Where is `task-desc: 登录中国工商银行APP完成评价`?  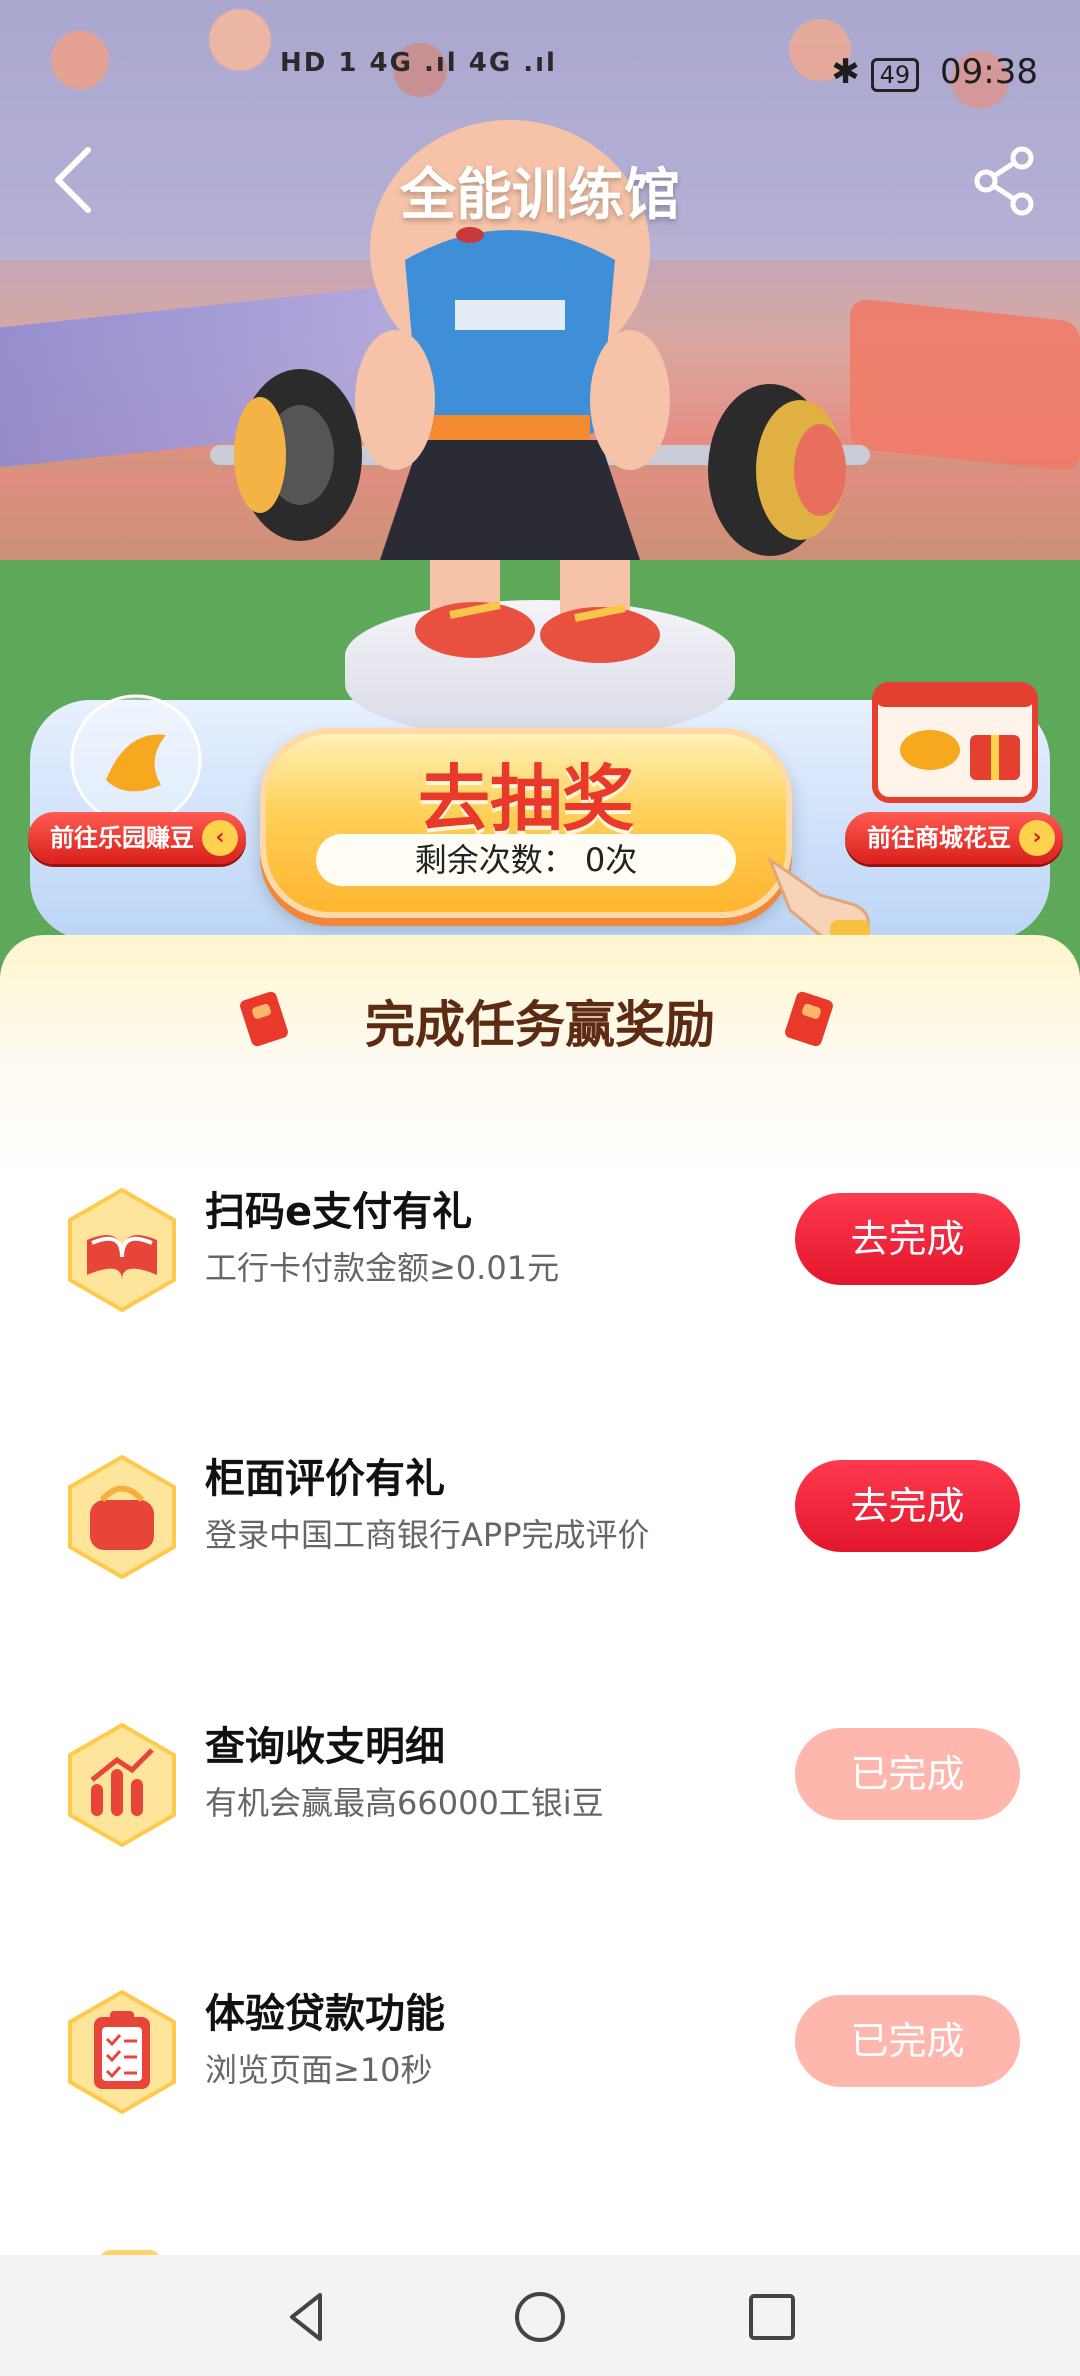 task-desc: 登录中国工商银行APP完成评价 is located at coordinates (427, 1535).